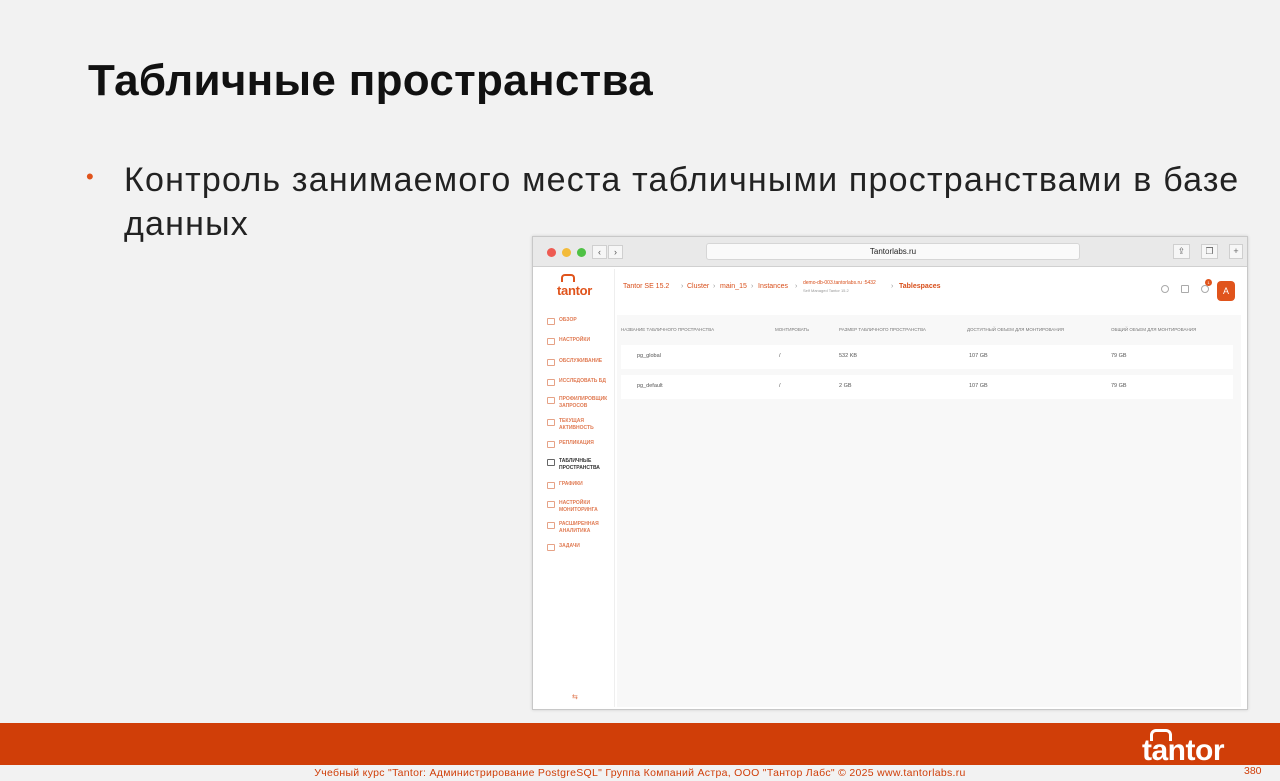  I want to click on sidebar-item-label: ПРОФИЛИРОВЩИК ЗАПРОСОВ, so click(583, 402).